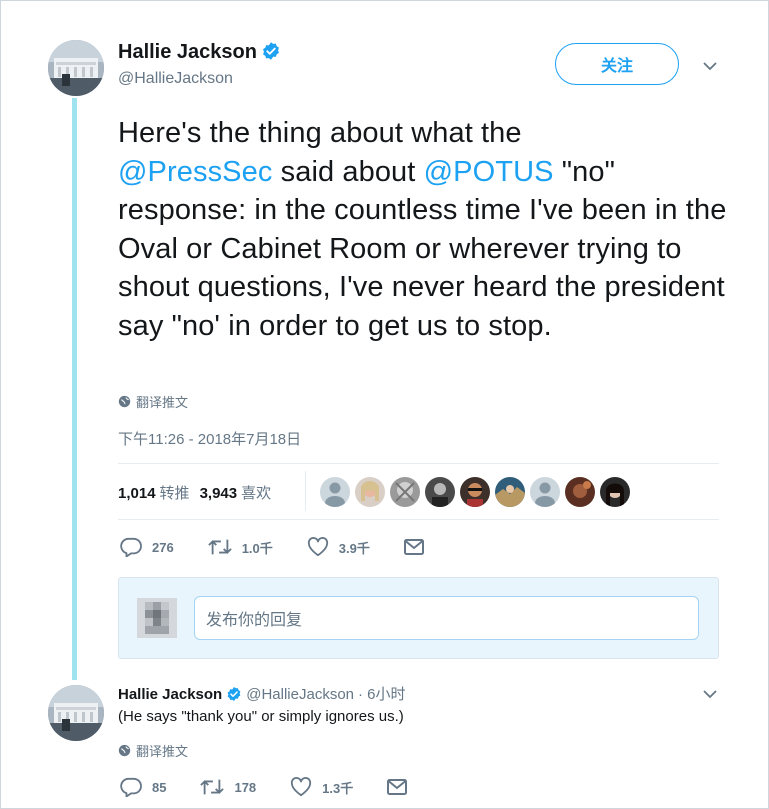  What do you see at coordinates (228, 787) in the screenshot?
I see `reply-retweet-action: 178` at bounding box center [228, 787].